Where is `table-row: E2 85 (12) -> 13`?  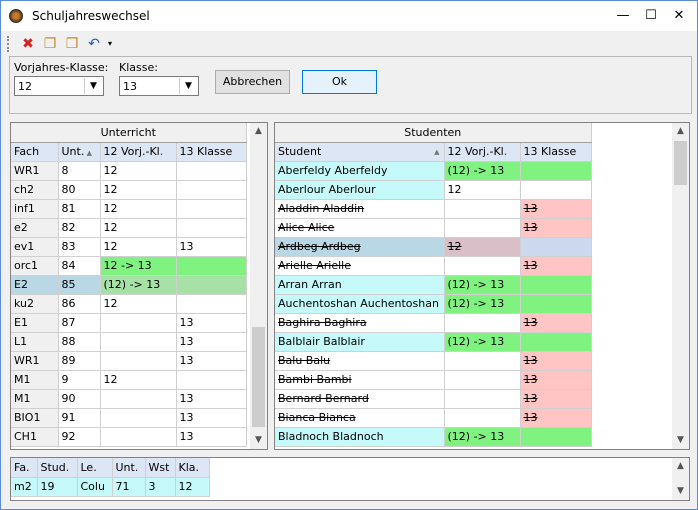 table-row: E2 85 (12) -> 13 is located at coordinates (129, 285).